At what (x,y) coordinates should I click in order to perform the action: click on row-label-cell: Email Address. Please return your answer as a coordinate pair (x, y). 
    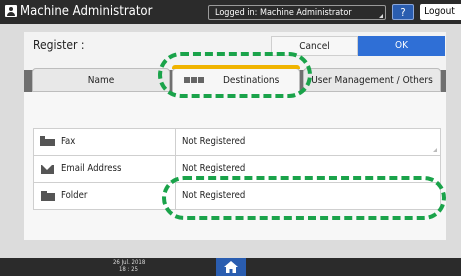
    Looking at the image, I should click on (105, 169).